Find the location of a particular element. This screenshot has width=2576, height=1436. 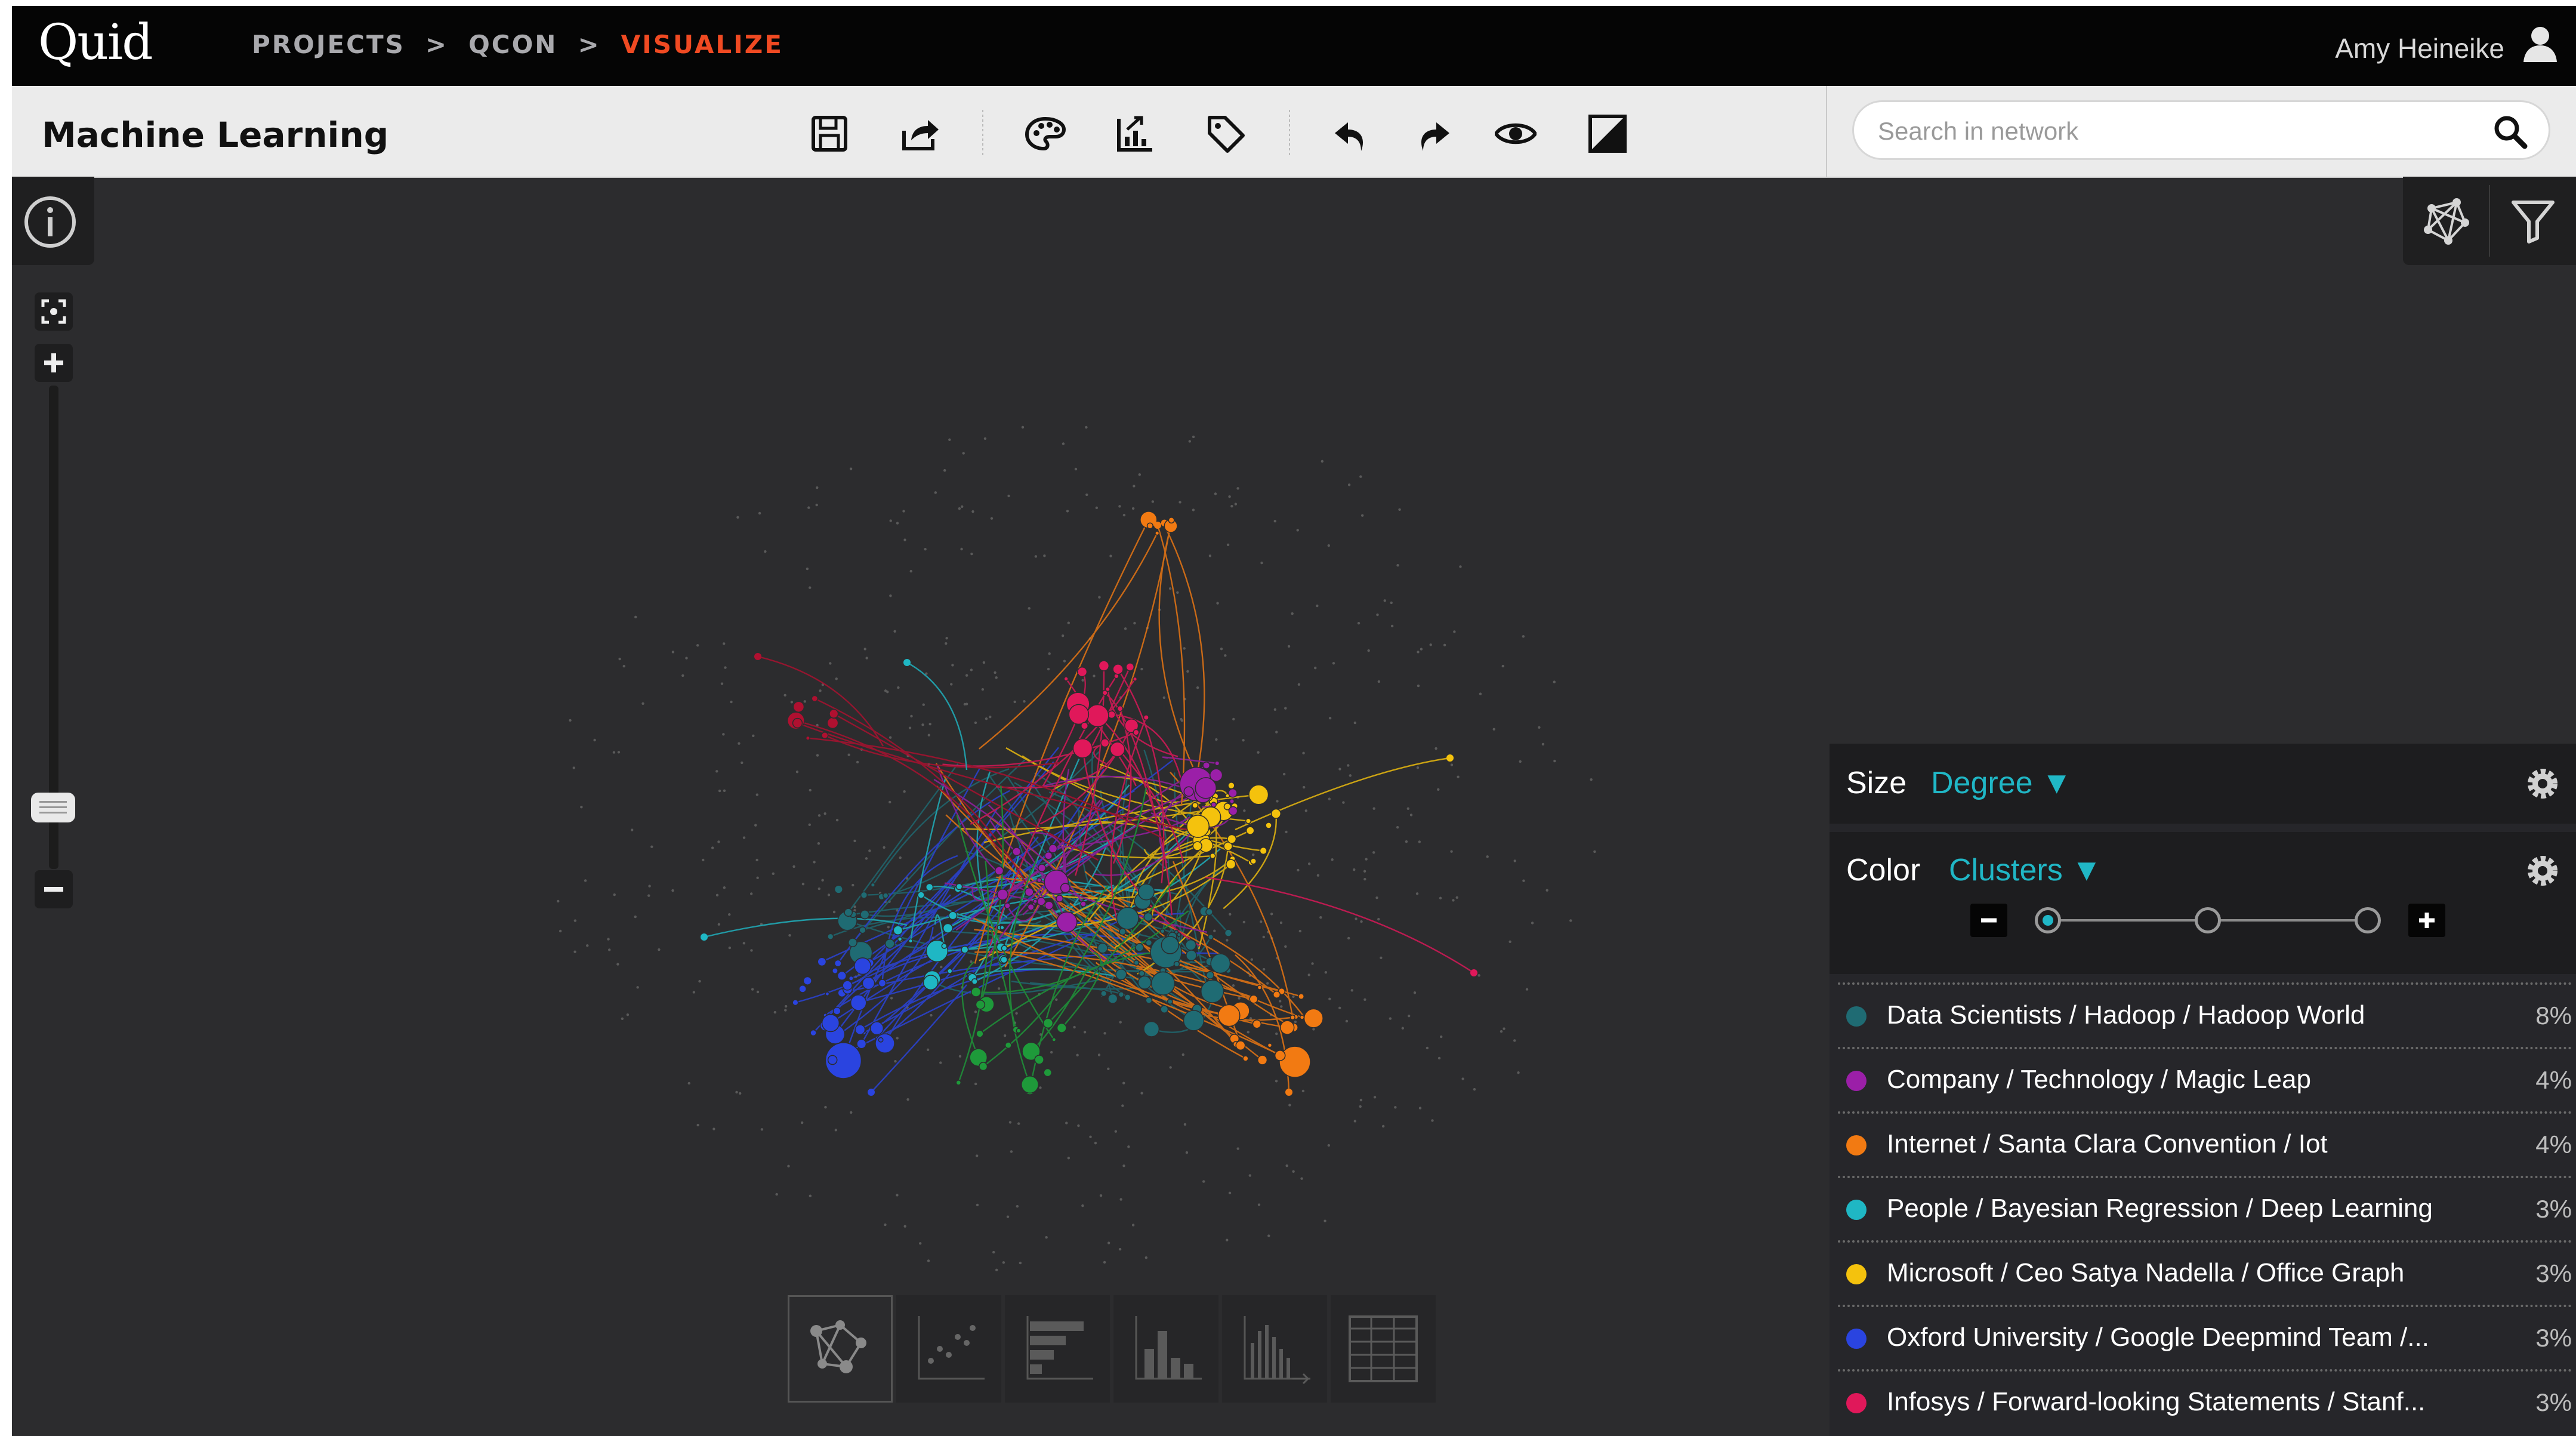

search-box is located at coordinates (2201, 130).